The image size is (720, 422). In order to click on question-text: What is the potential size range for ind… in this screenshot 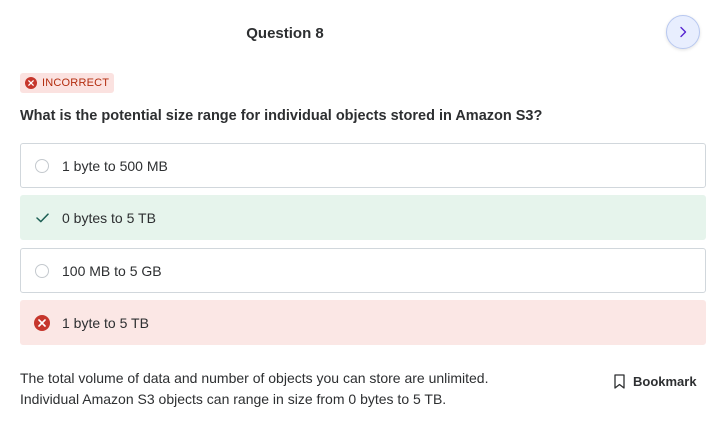, I will do `click(281, 116)`.